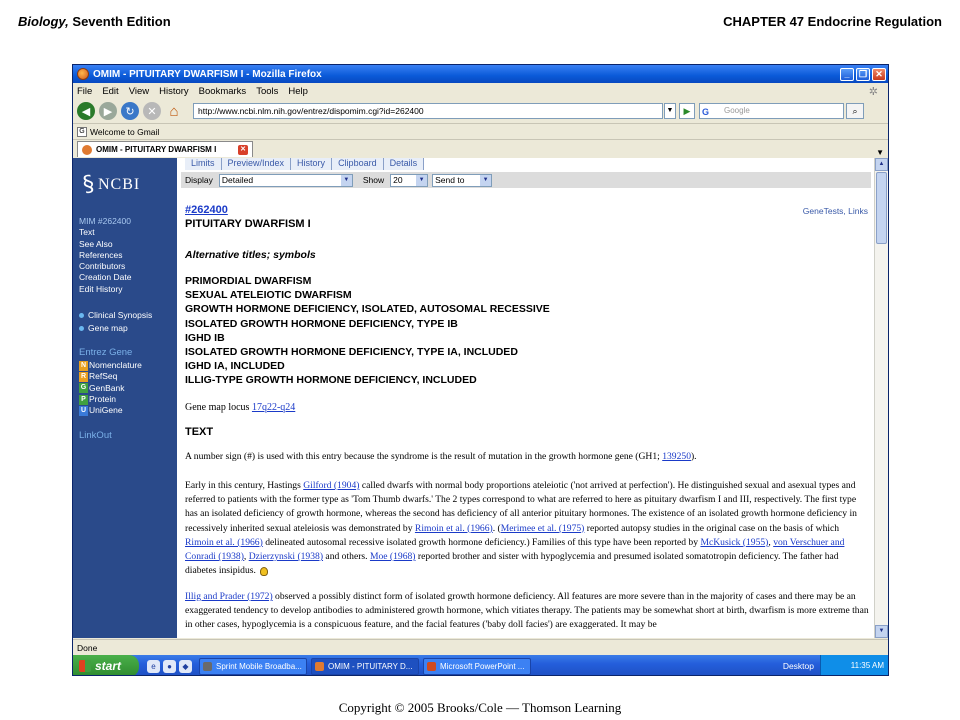 The image size is (960, 720). I want to click on locus-link: 17q22-q24, so click(273, 407).